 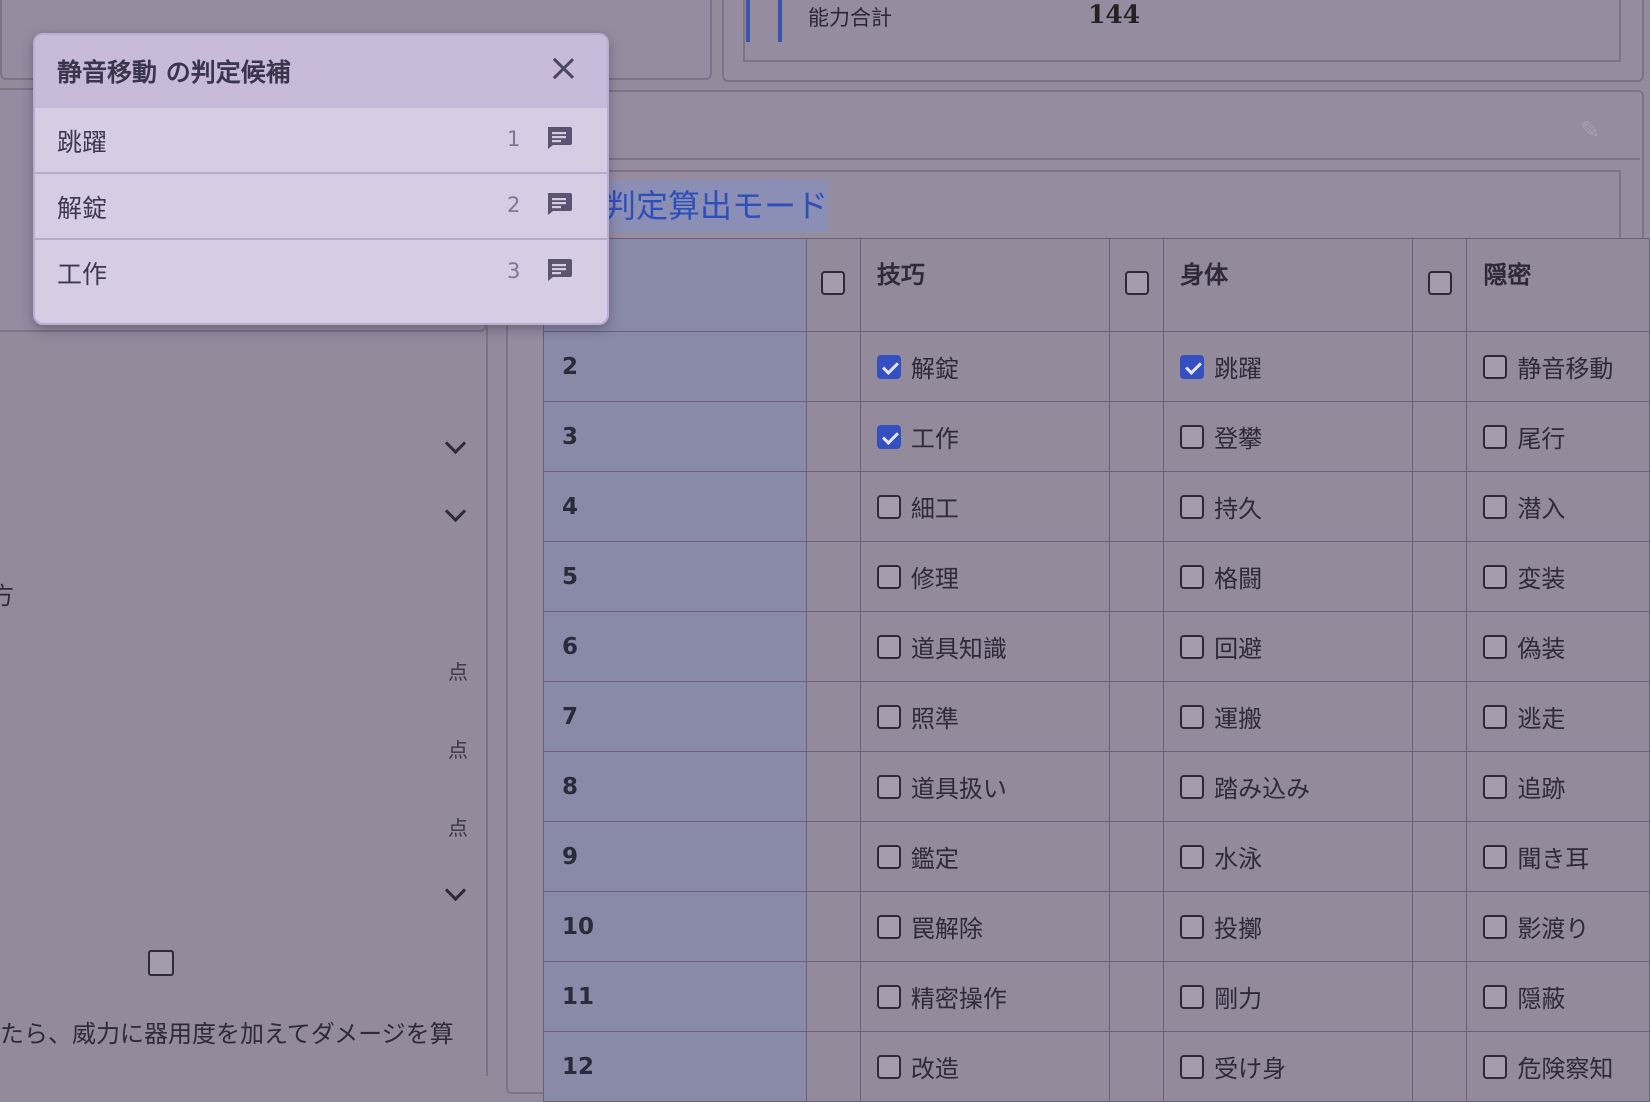 What do you see at coordinates (1558, 366) in the screenshot?
I see `skill-option: 静音移動` at bounding box center [1558, 366].